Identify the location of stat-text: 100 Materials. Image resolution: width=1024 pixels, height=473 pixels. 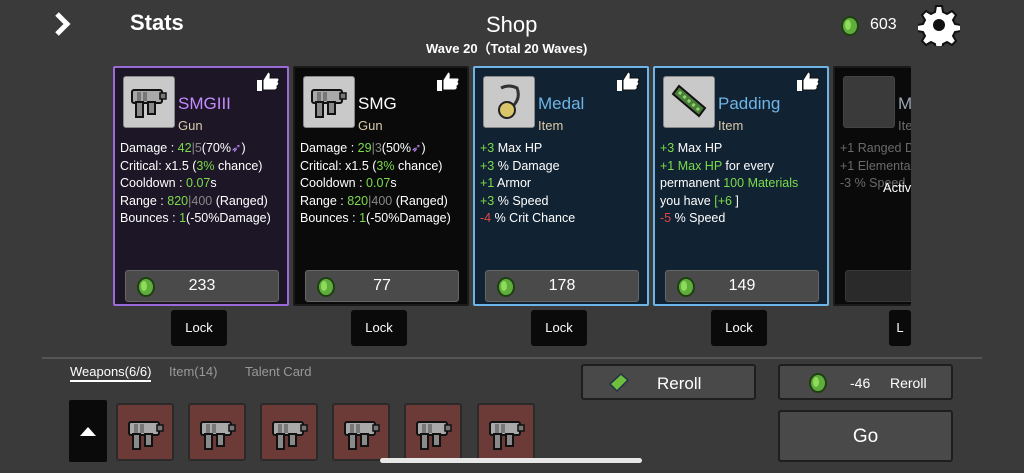
(761, 183).